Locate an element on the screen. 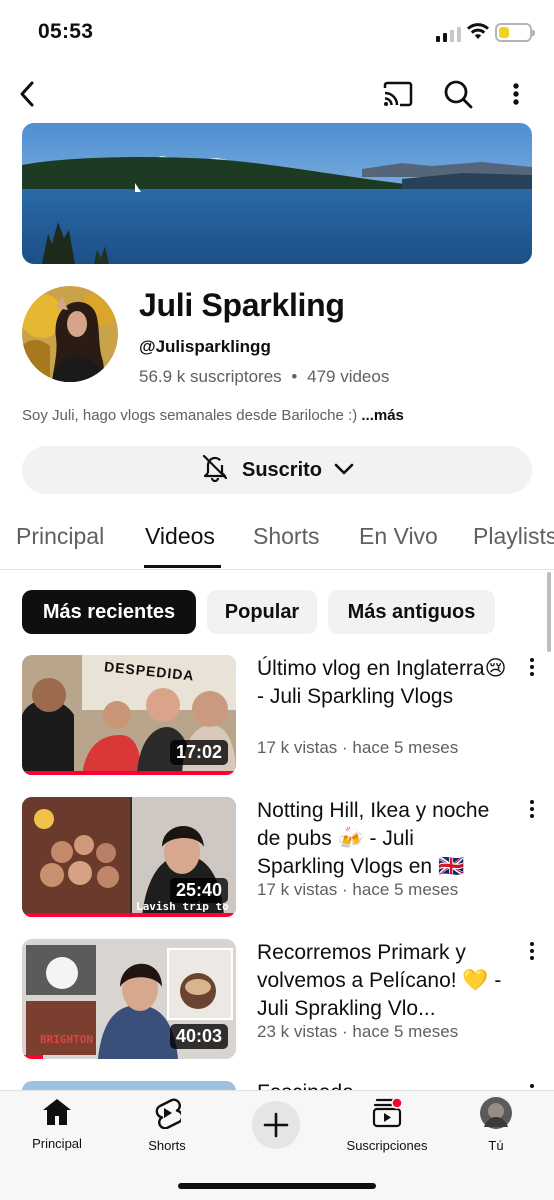  channel-banner is located at coordinates (277, 193).